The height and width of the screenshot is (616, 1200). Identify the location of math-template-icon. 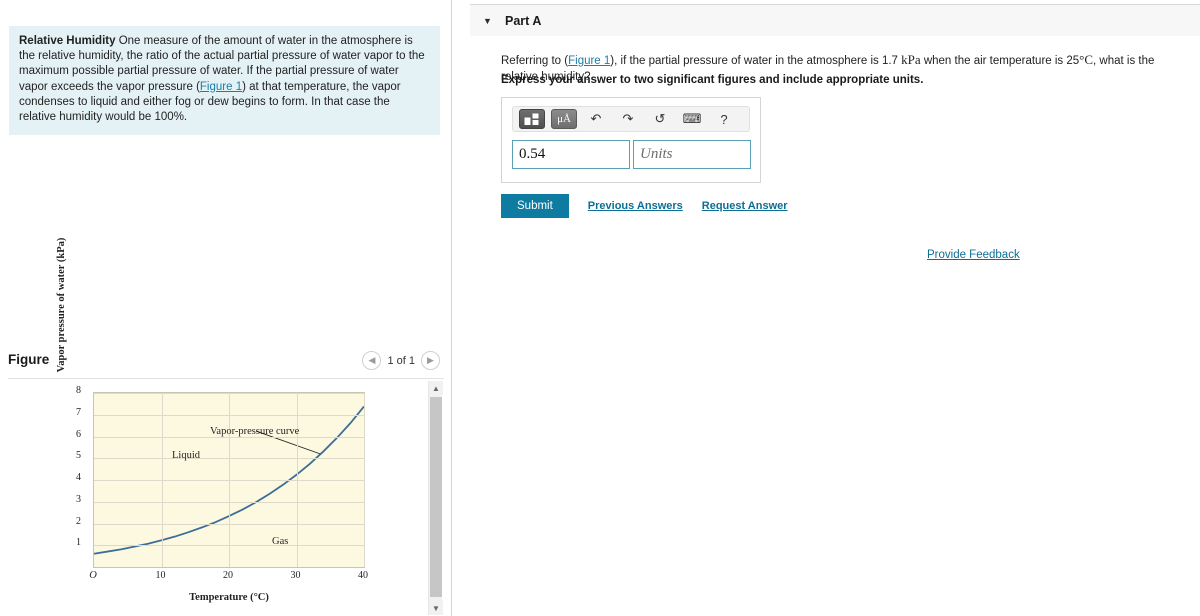
(532, 119).